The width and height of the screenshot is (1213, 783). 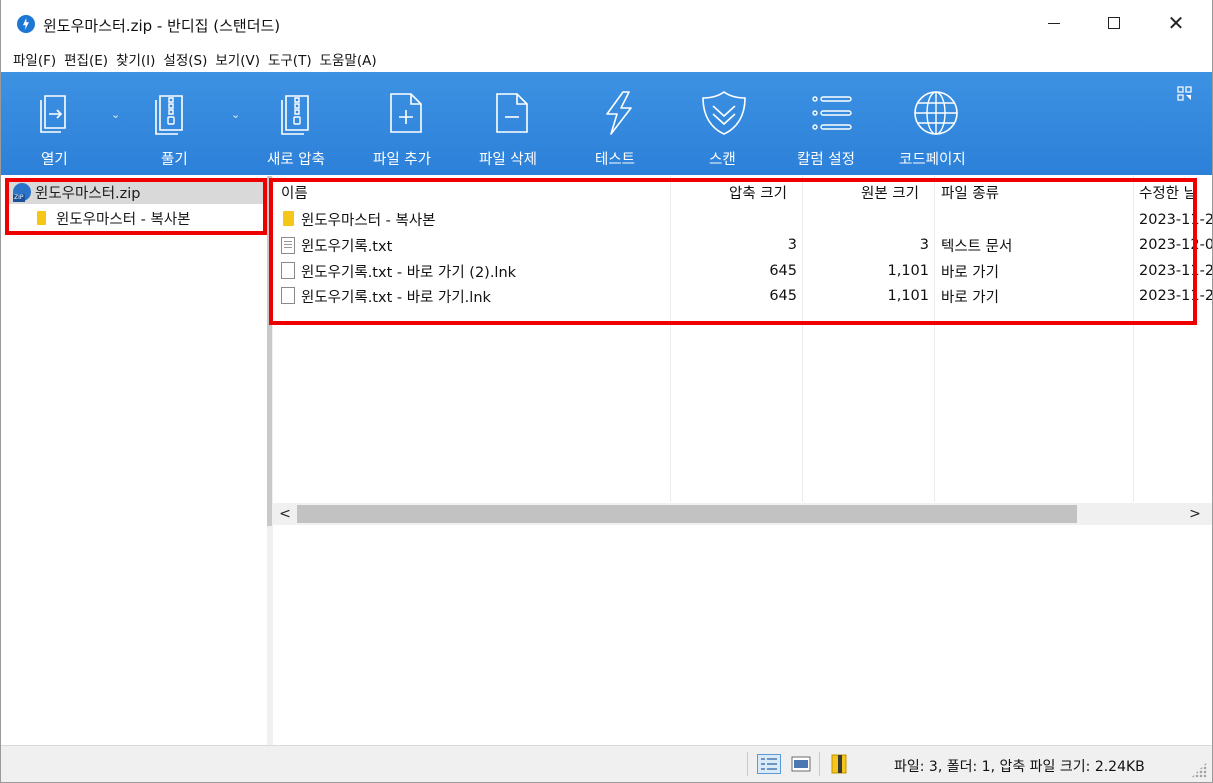 What do you see at coordinates (135, 59) in the screenshot?
I see `menu-find: 찾기(I)` at bounding box center [135, 59].